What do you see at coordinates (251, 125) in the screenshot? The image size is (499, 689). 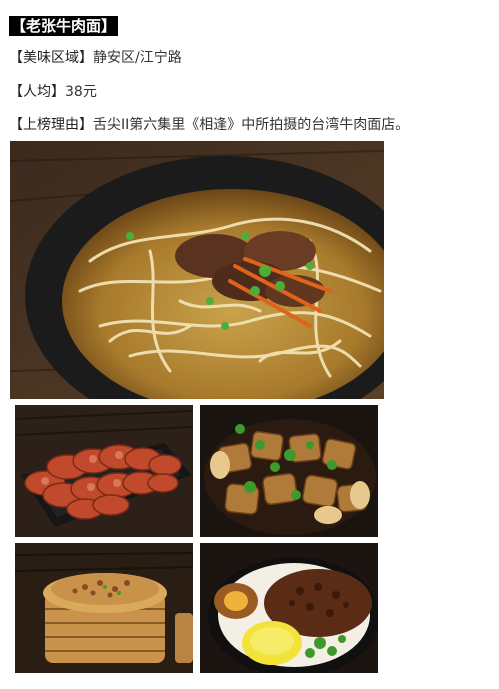 I see `reason-value: 舌尖II第六集里《相逢》中所拍摄的台湾牛肉面店。` at bounding box center [251, 125].